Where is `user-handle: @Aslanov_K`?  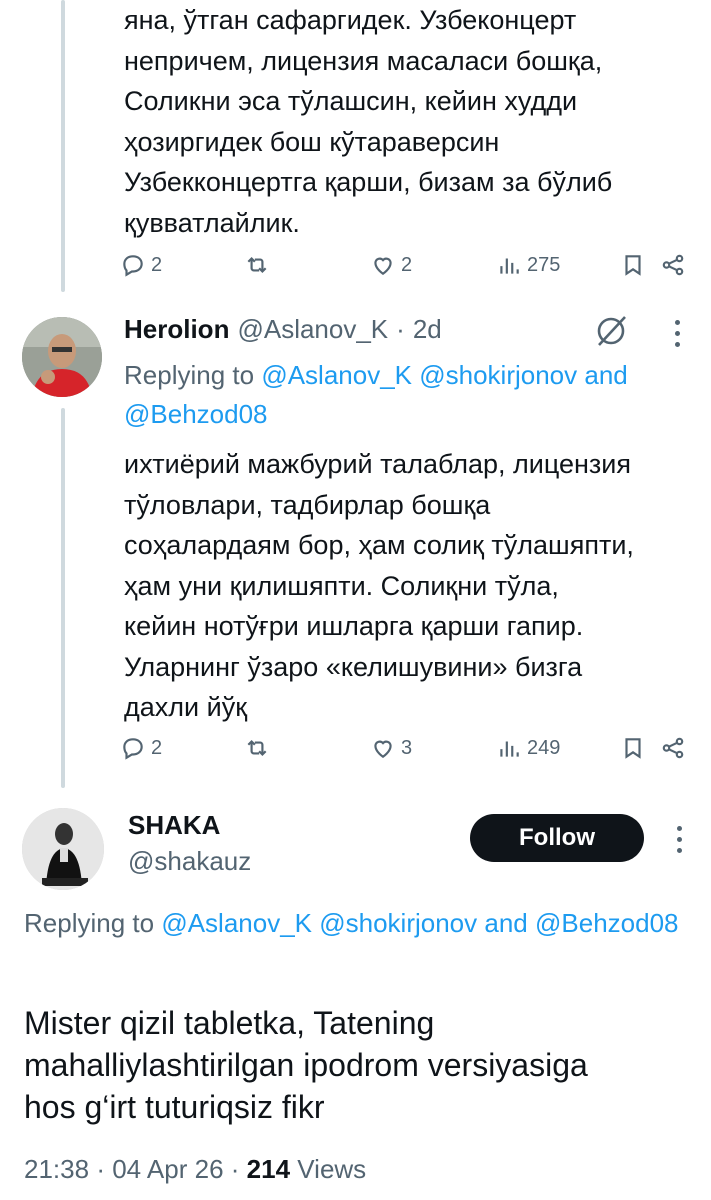 user-handle: @Aslanov_K is located at coordinates (312, 329).